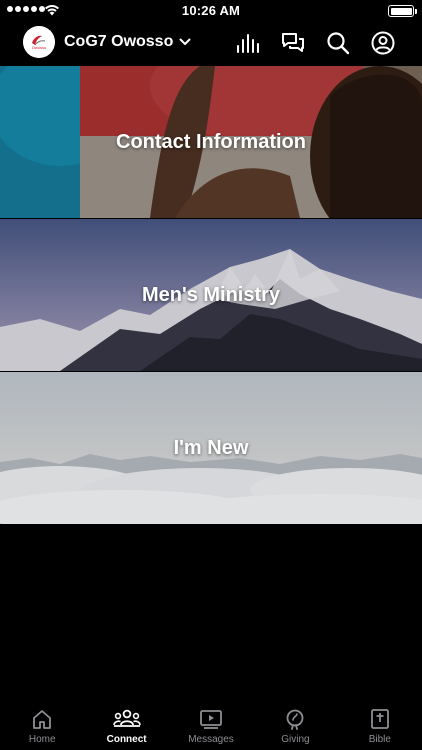  What do you see at coordinates (126, 739) in the screenshot?
I see `tab-label: Connect` at bounding box center [126, 739].